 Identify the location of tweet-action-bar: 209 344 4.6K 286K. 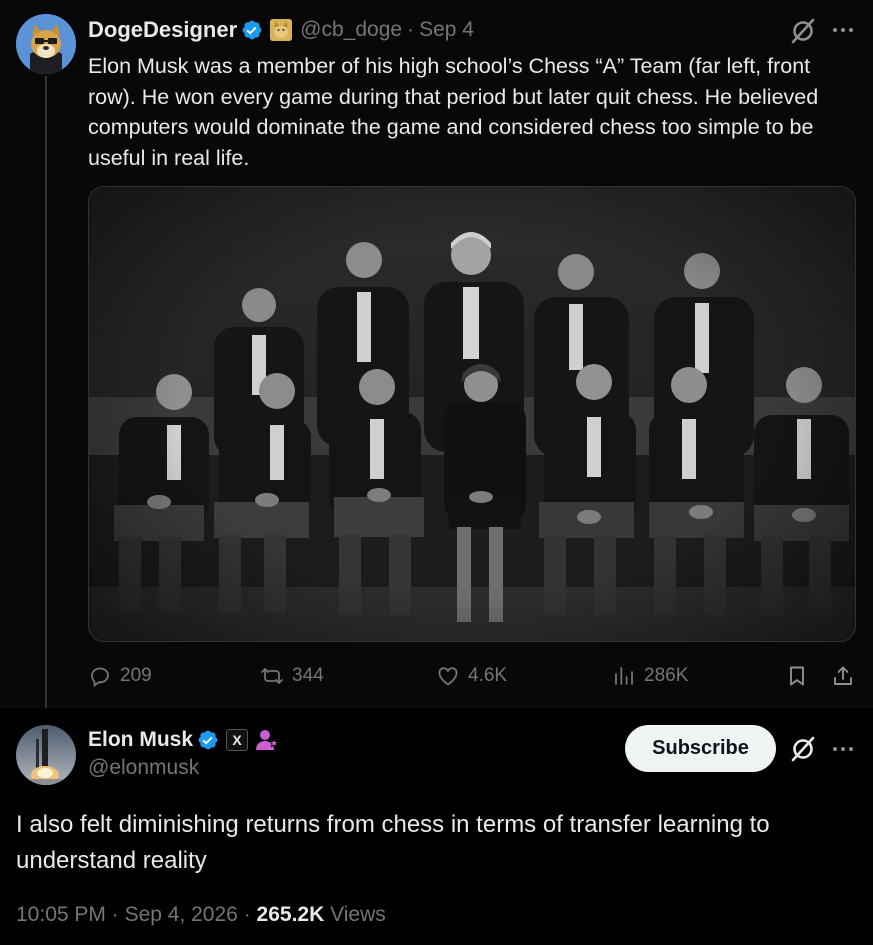
(473, 676).